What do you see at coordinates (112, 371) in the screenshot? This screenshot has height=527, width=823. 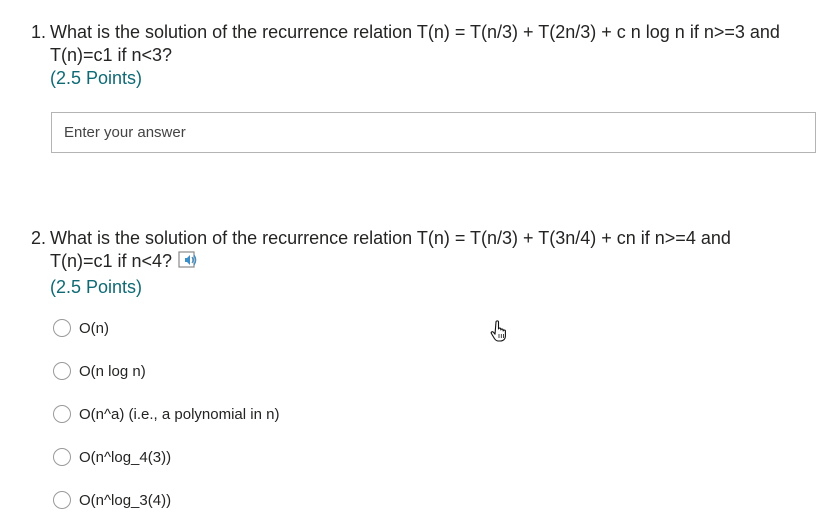 I see `option-label: O(n log n)` at bounding box center [112, 371].